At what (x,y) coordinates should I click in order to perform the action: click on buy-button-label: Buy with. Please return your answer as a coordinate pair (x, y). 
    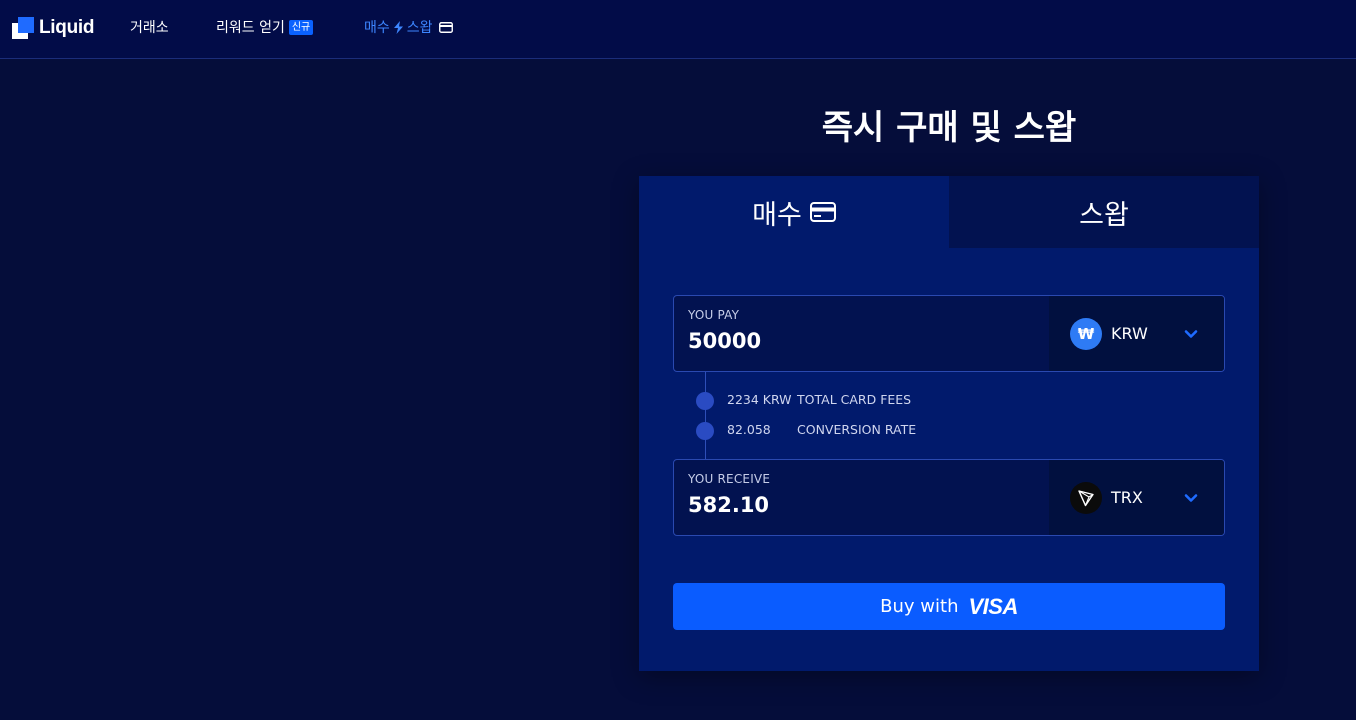
    Looking at the image, I should click on (919, 606).